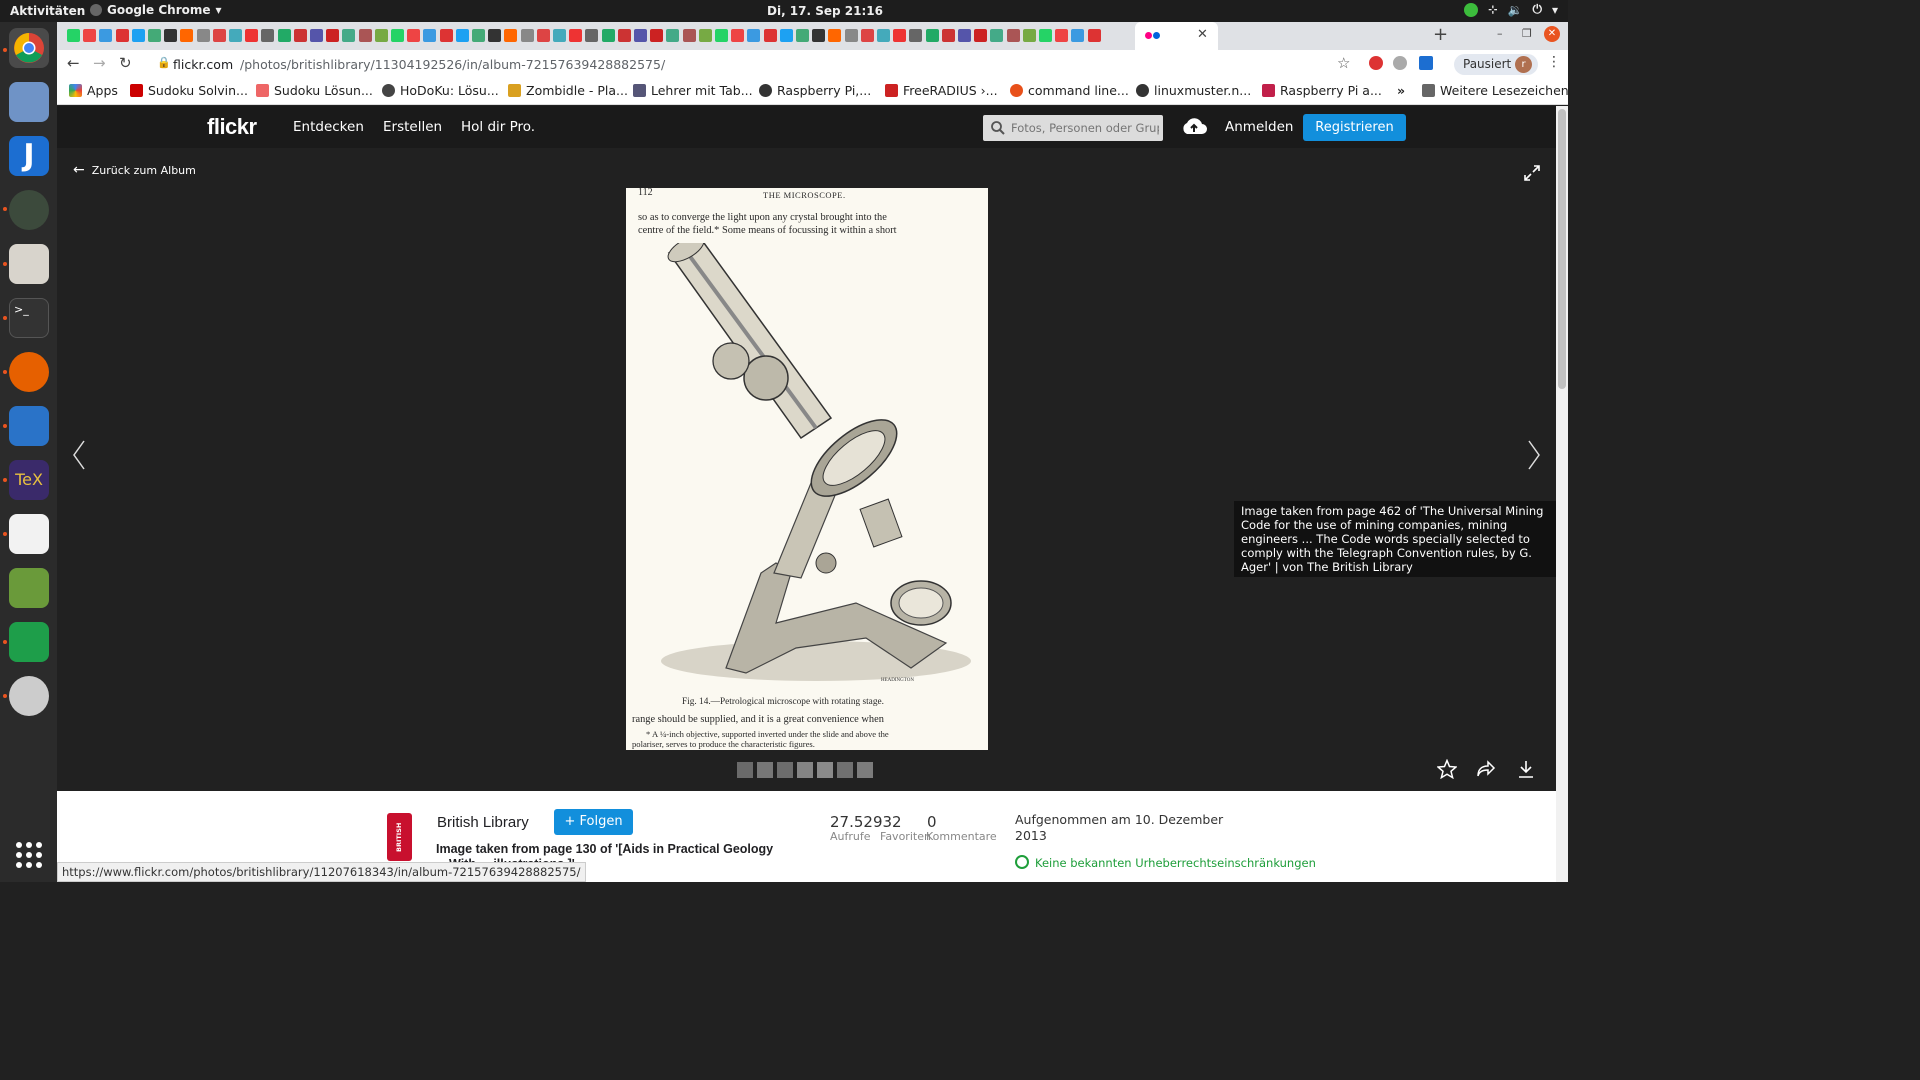 The image size is (1920, 1080). I want to click on dock-writer, so click(29, 426).